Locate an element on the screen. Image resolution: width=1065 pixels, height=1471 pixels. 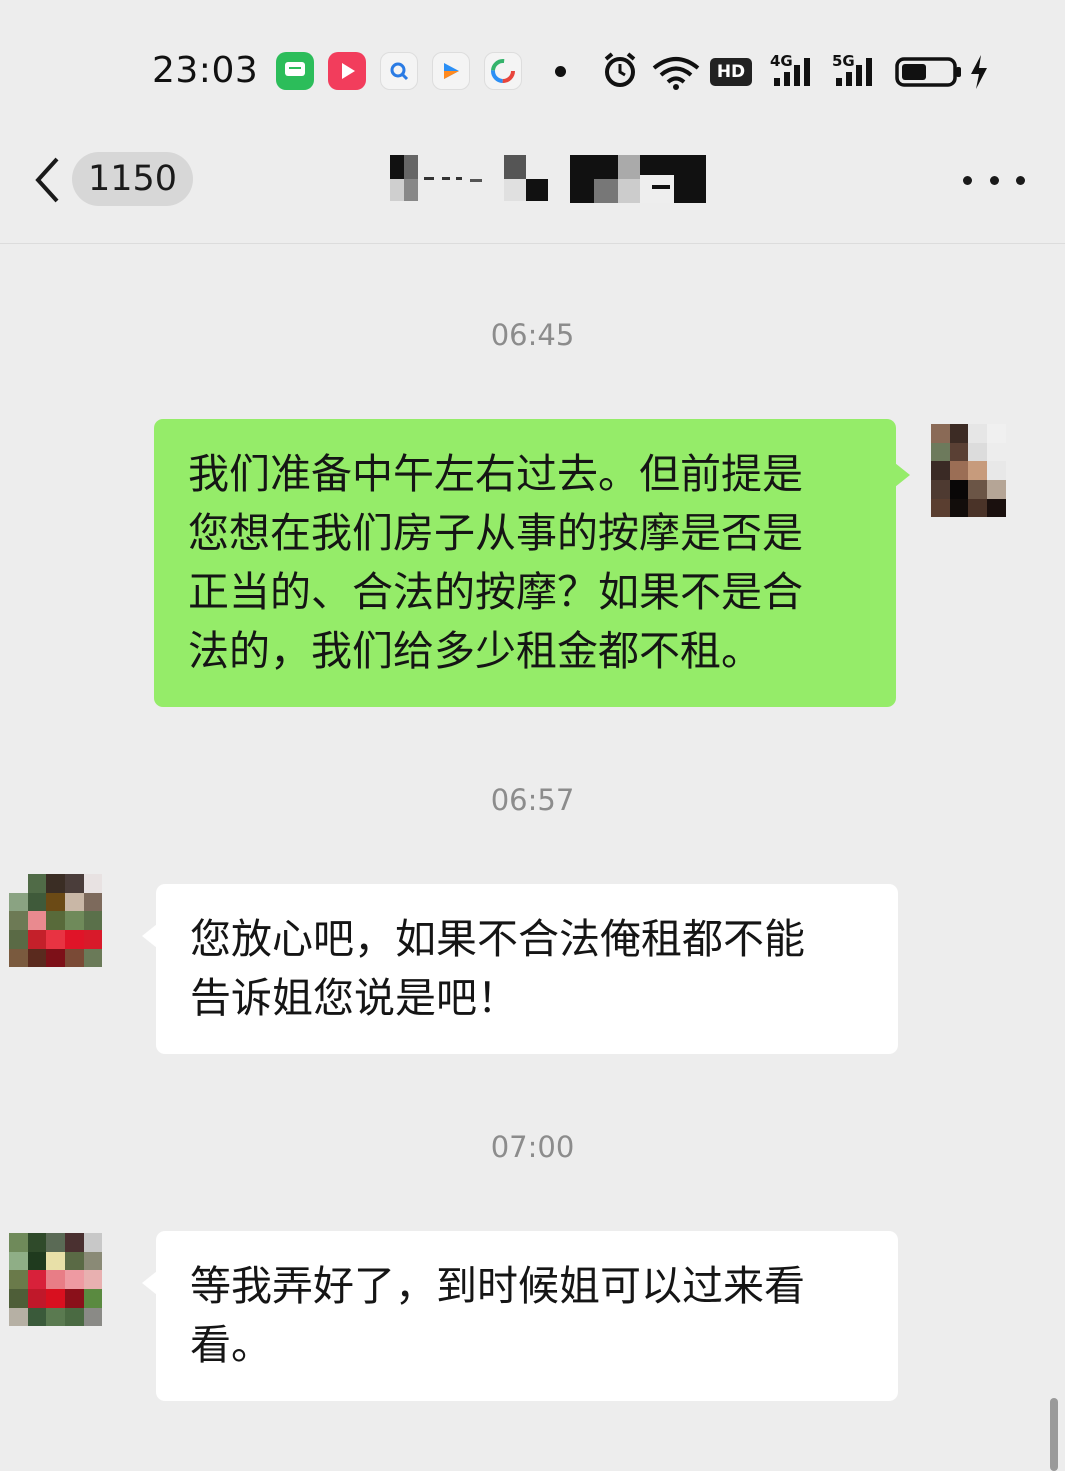
more-dots-icon is located at coordinates (967, 180).